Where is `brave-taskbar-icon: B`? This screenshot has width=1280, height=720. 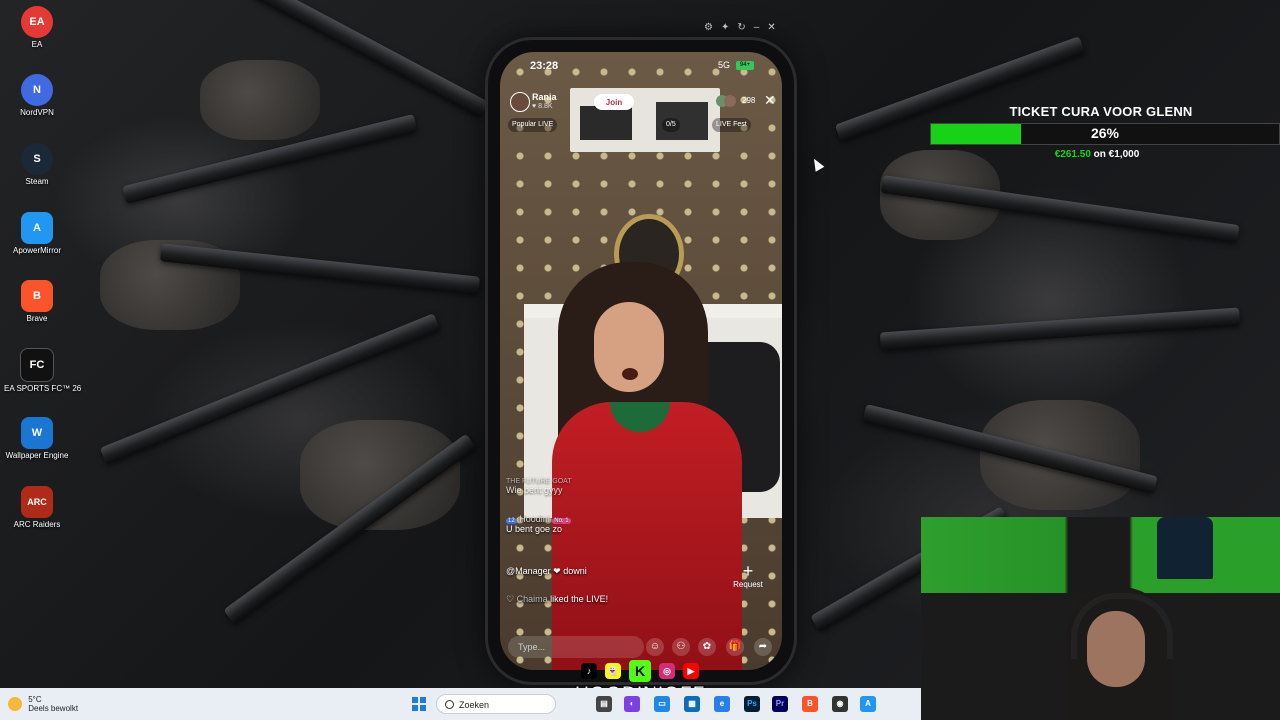 brave-taskbar-icon: B is located at coordinates (810, 704).